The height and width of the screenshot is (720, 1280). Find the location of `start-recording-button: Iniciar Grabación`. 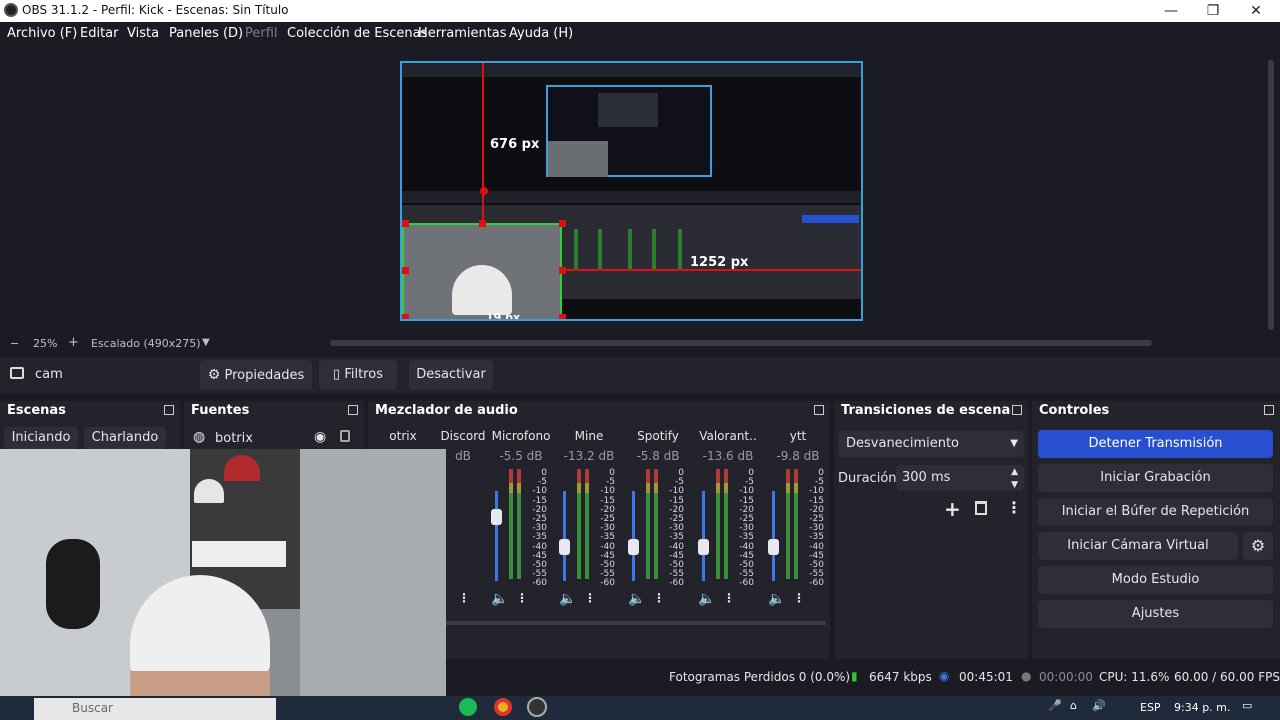

start-recording-button: Iniciar Grabación is located at coordinates (1155, 478).